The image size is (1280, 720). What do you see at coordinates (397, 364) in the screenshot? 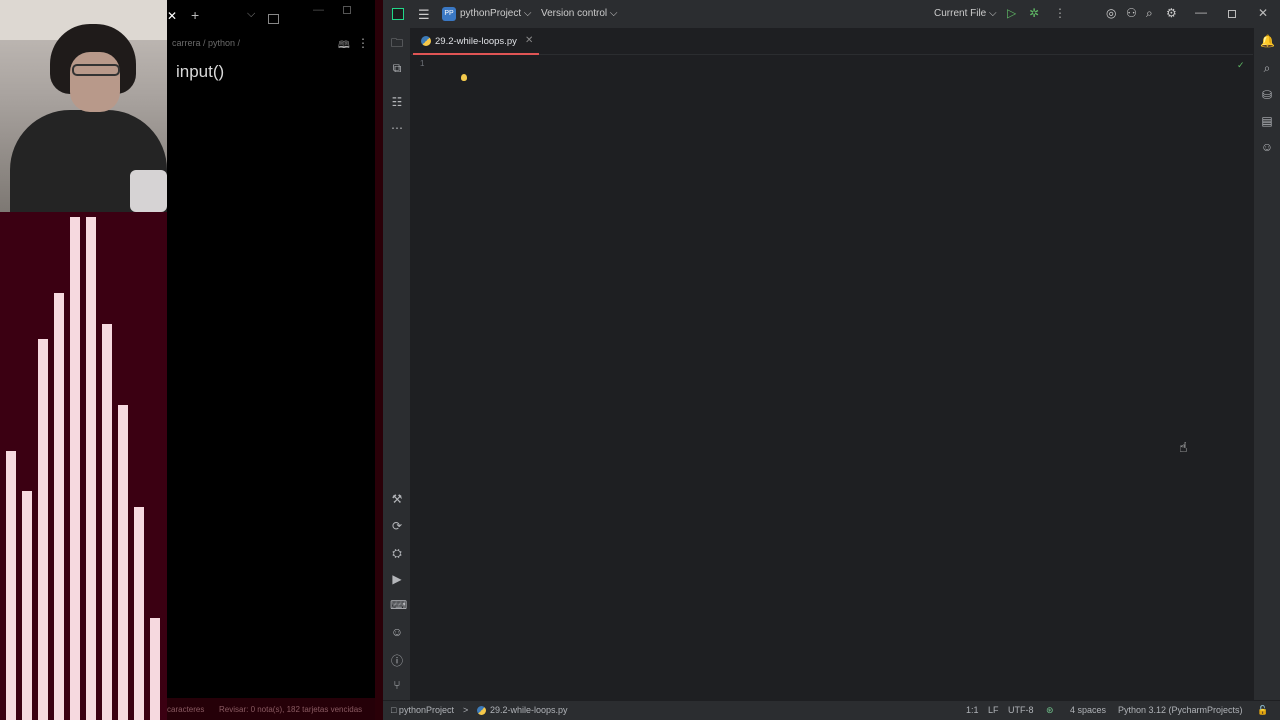
I see `left-tool-window-bar: 🗀 ⧉ ☷ ⋯ ⚒ ⟳ ⛭ ▶ ⌨ ☺ ⓘ ⑂` at bounding box center [397, 364].